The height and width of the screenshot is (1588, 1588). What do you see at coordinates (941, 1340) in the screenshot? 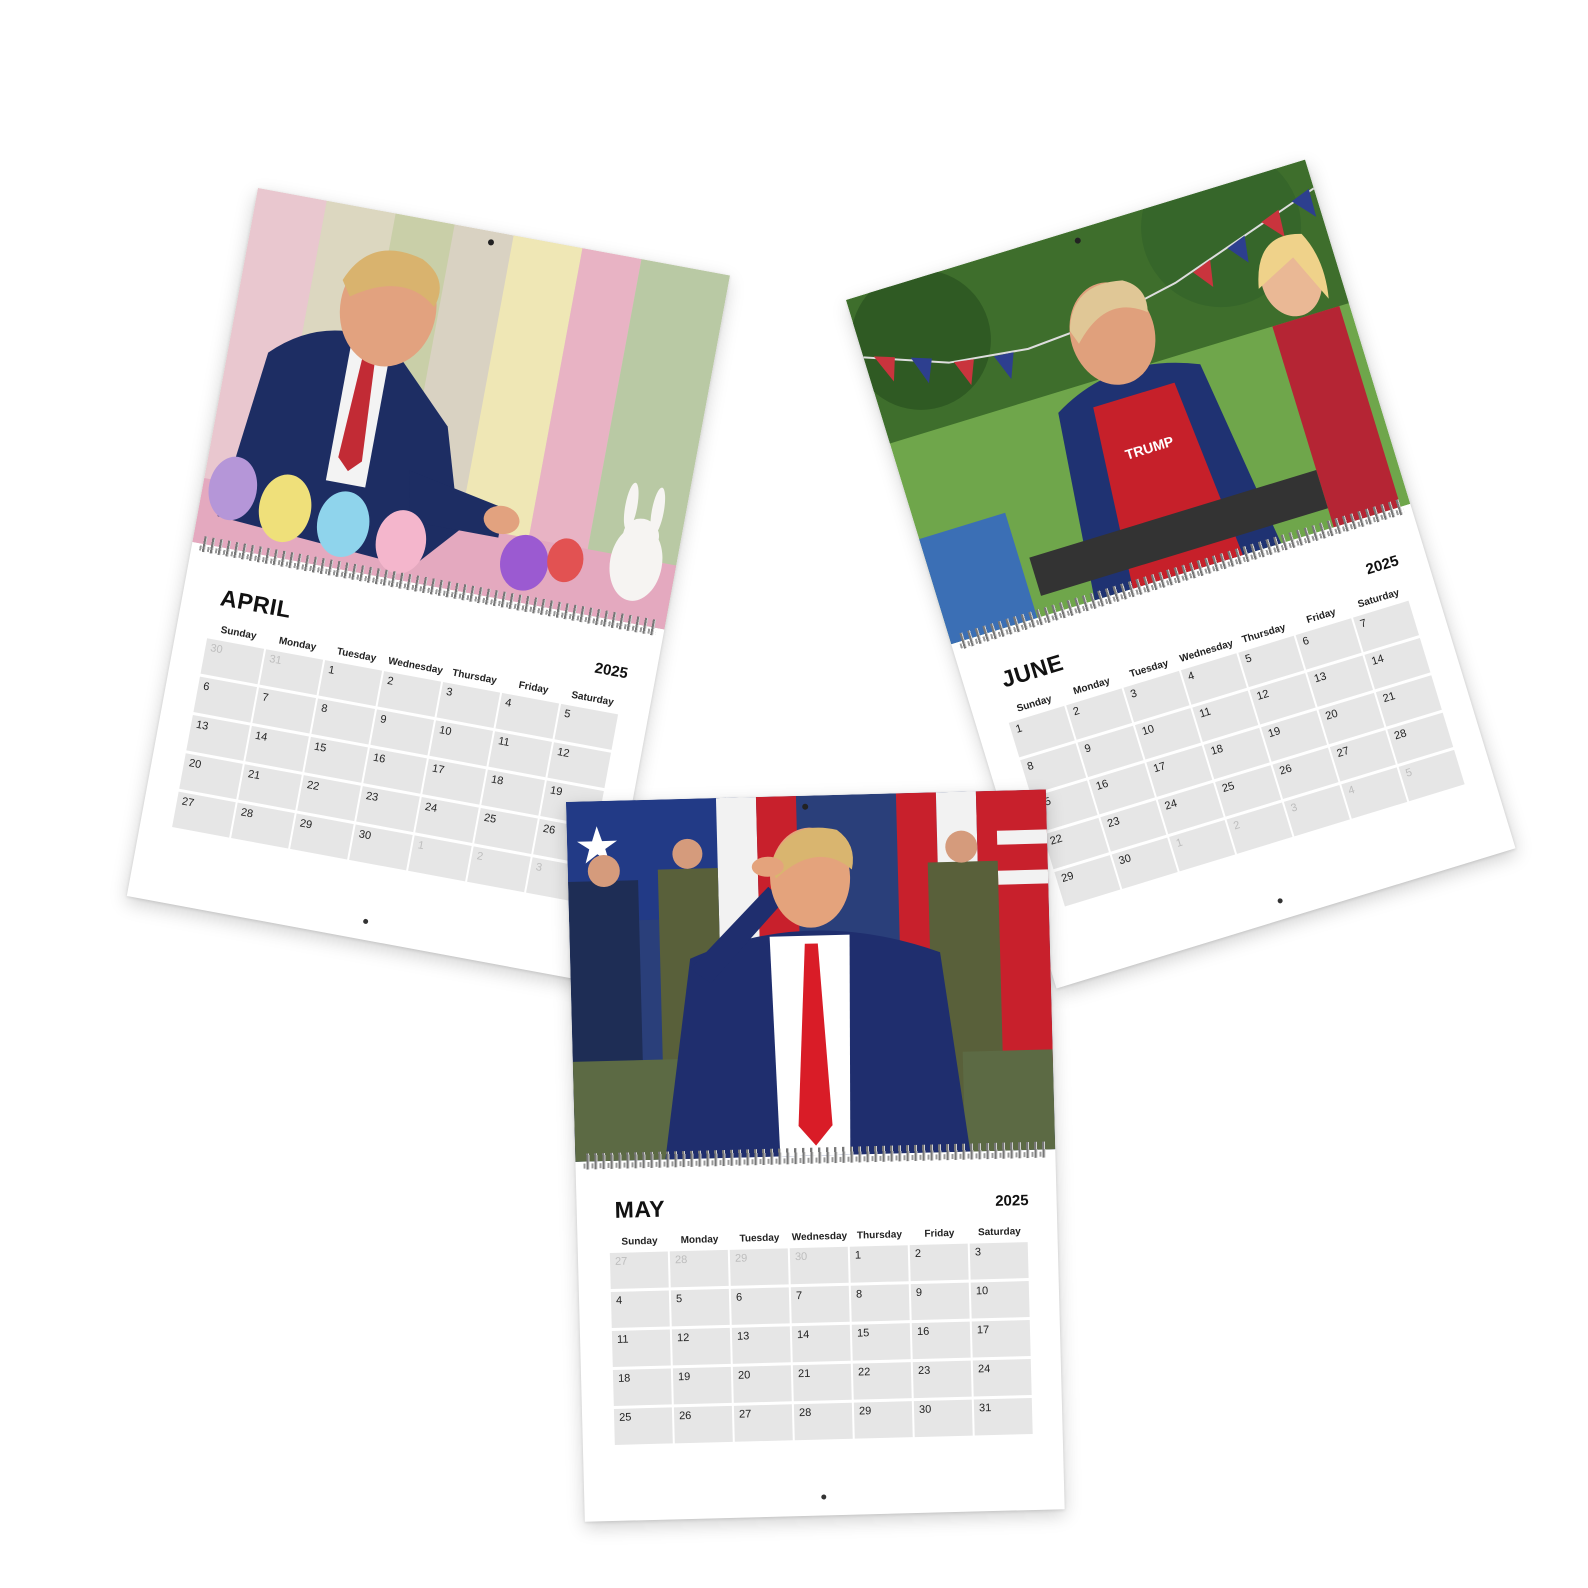
I see `date-cell: 16` at bounding box center [941, 1340].